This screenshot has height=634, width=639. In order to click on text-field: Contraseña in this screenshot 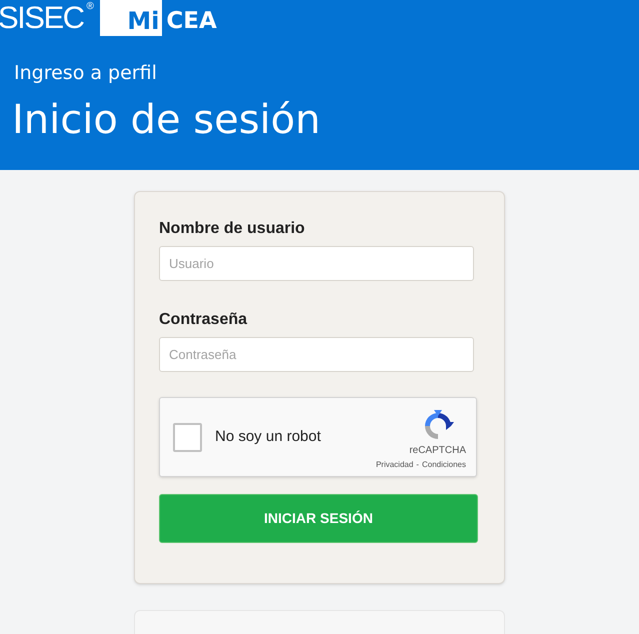, I will do `click(316, 354)`.